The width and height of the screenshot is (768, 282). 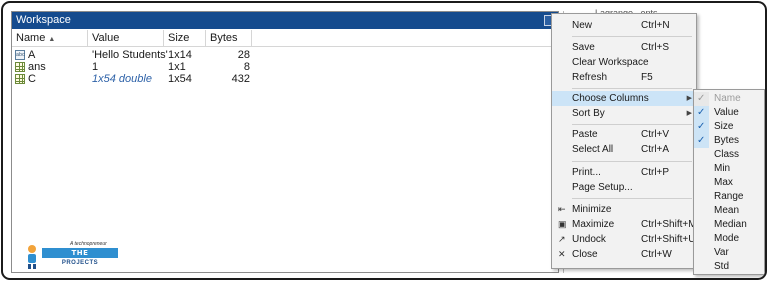 I want to click on table-row: abc A 'Hello Students' 1x14 28, so click(x=285, y=55).